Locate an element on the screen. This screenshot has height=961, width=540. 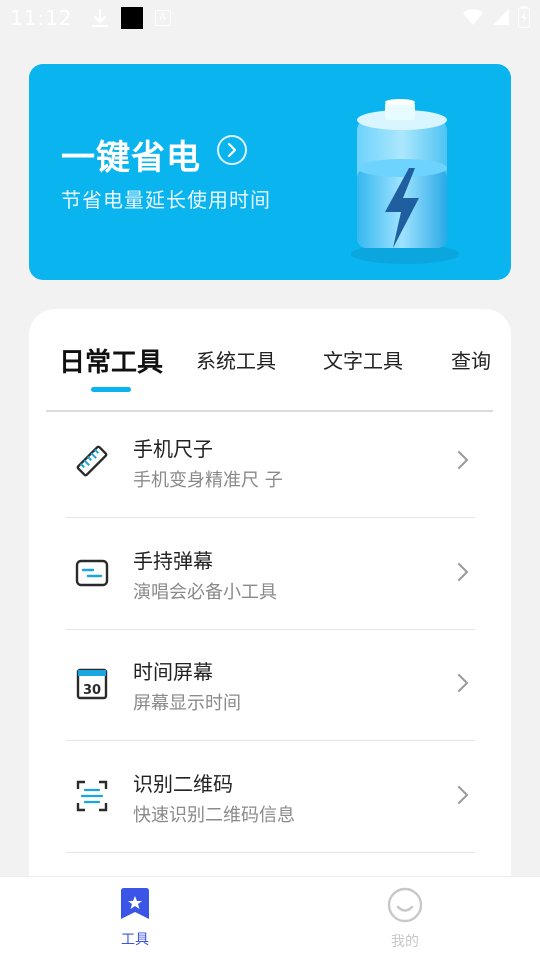
star-bookmark-icon is located at coordinates (135, 903).